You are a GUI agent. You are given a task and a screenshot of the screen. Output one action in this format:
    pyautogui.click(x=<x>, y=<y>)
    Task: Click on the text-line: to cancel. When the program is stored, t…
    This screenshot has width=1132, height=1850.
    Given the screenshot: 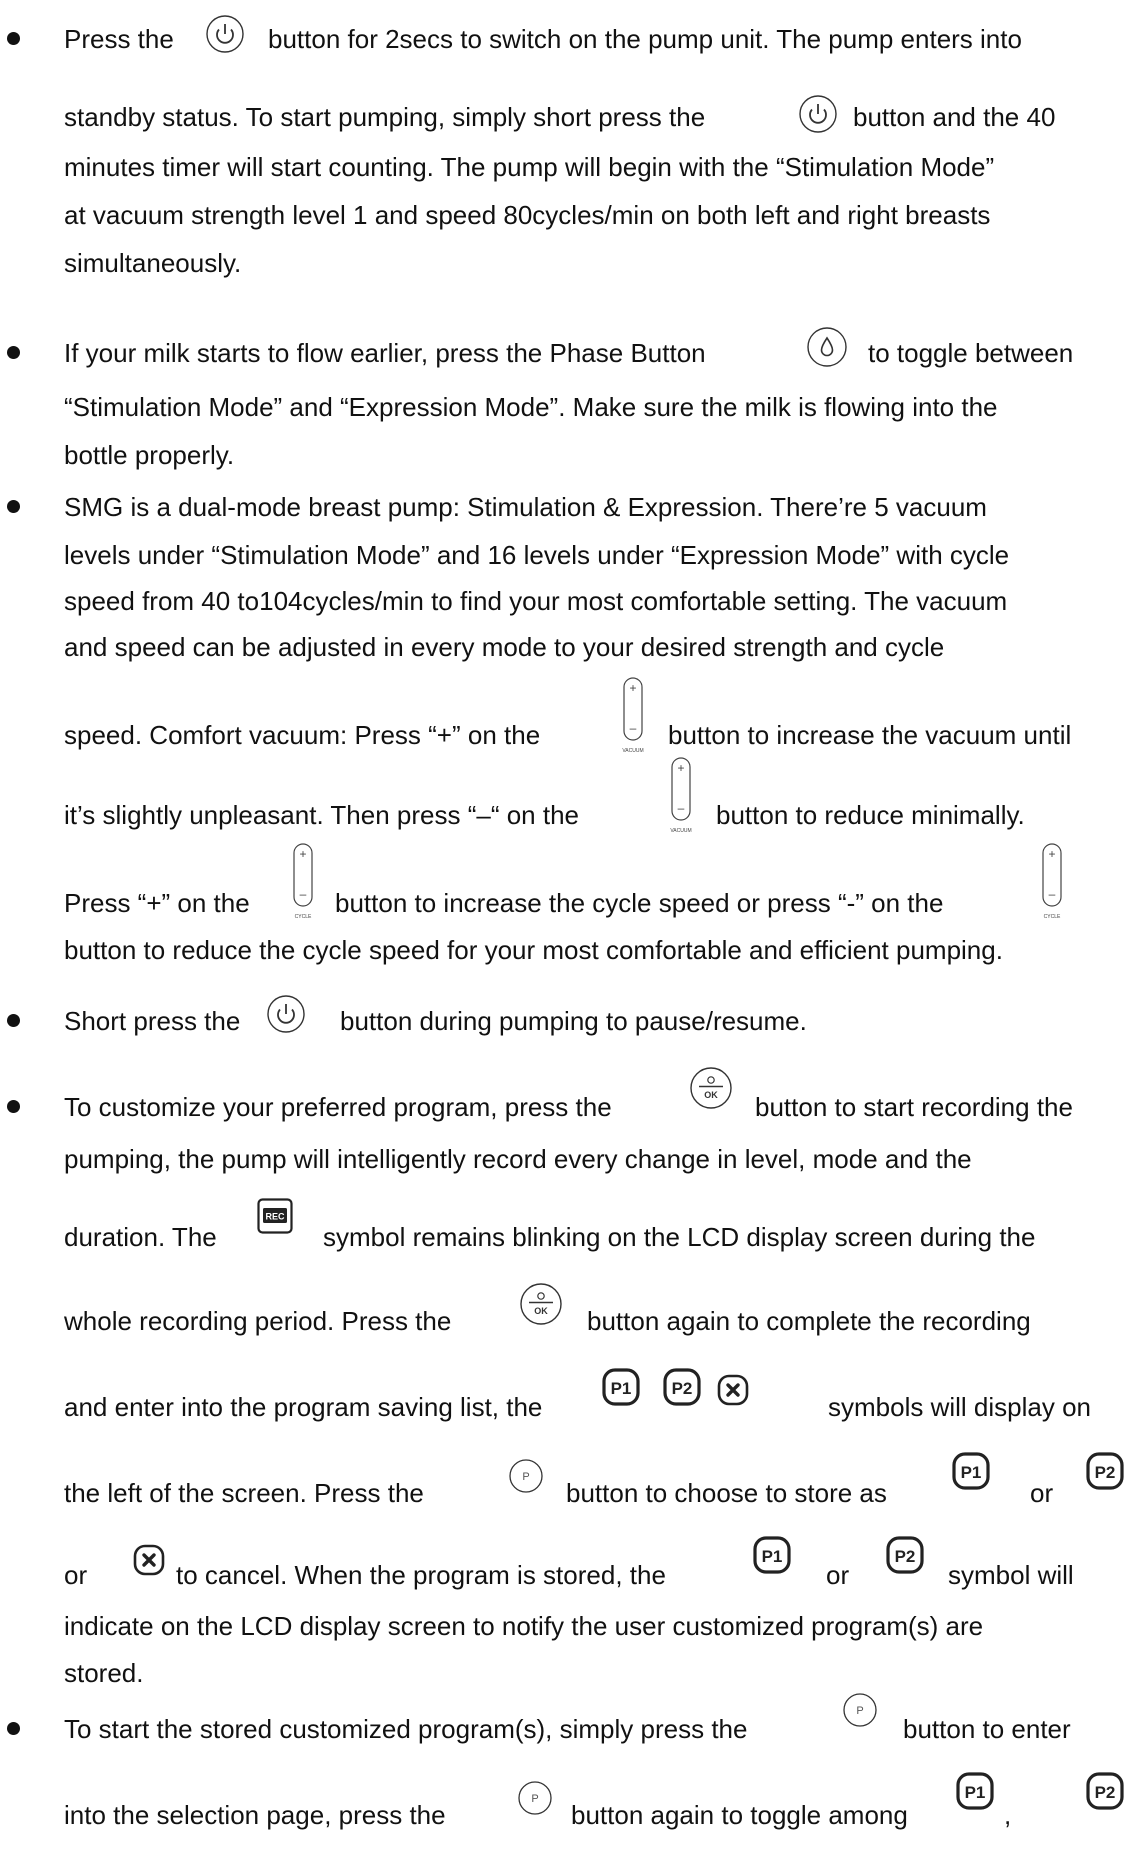 What is the action you would take?
    pyautogui.click(x=421, y=1575)
    